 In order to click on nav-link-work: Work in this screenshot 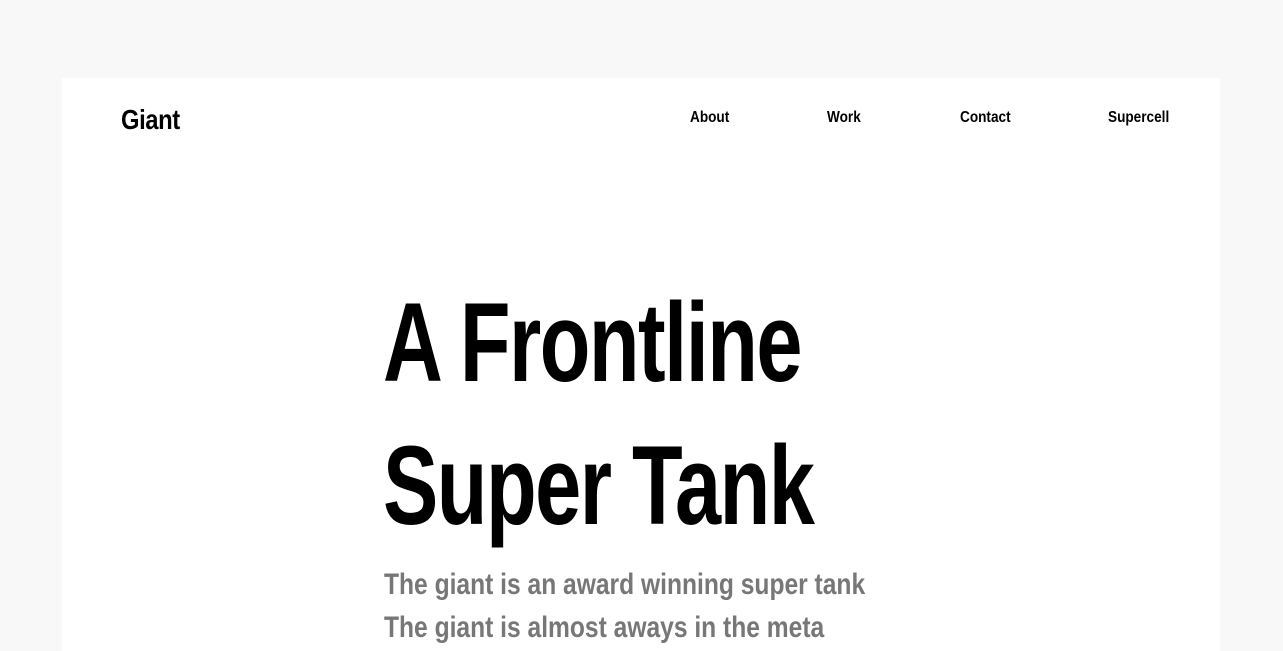, I will do `click(844, 118)`.